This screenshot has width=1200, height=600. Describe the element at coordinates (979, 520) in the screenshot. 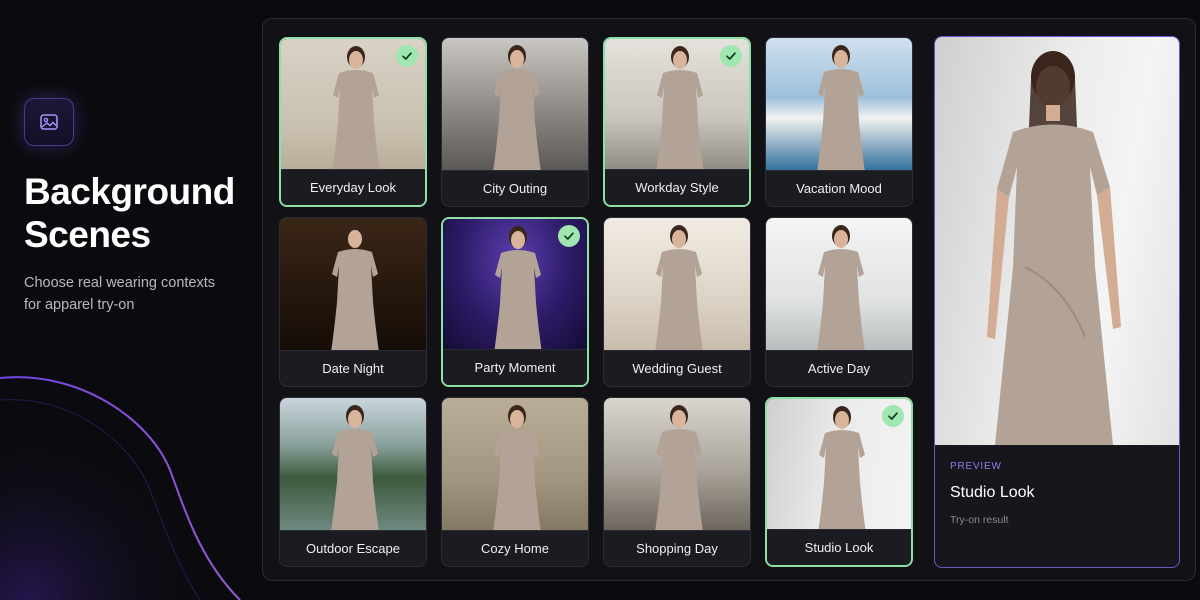

I see `preview-subtitle: Try-on result` at that location.